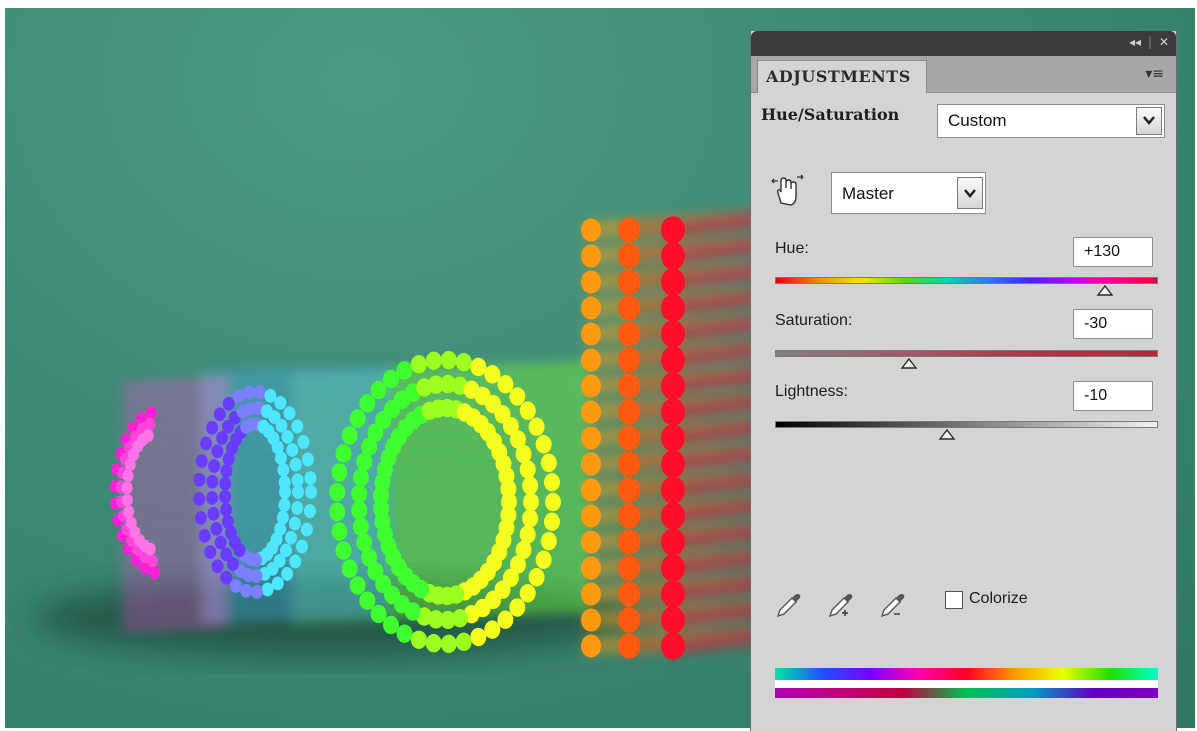 The width and height of the screenshot is (1197, 731). Describe the element at coordinates (966, 684) in the screenshot. I see `color-bar-gap` at that location.